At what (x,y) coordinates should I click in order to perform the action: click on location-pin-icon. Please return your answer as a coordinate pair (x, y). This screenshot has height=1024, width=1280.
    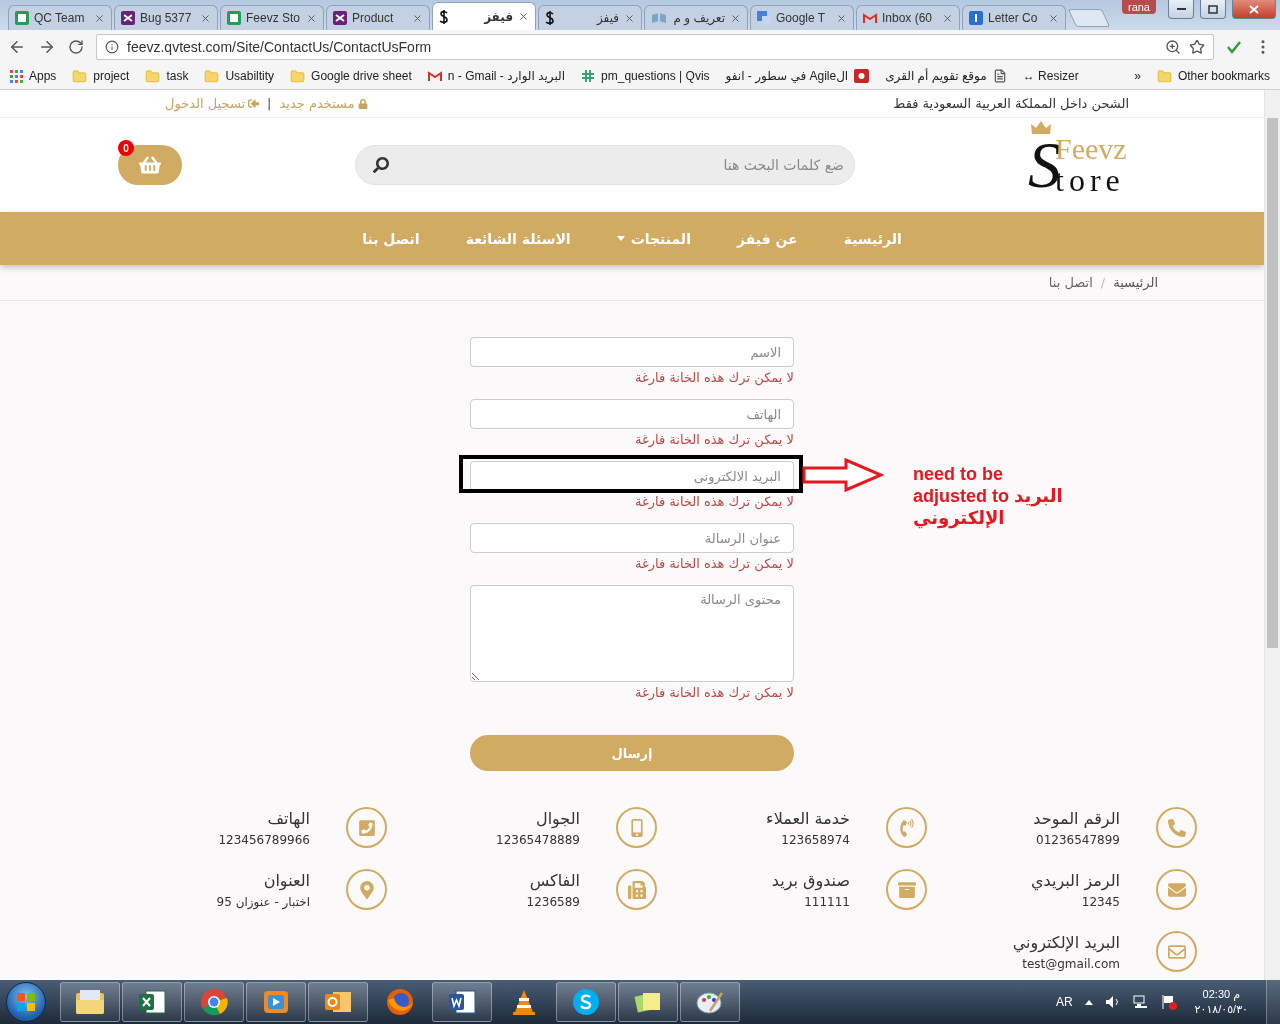
    Looking at the image, I should click on (366, 889).